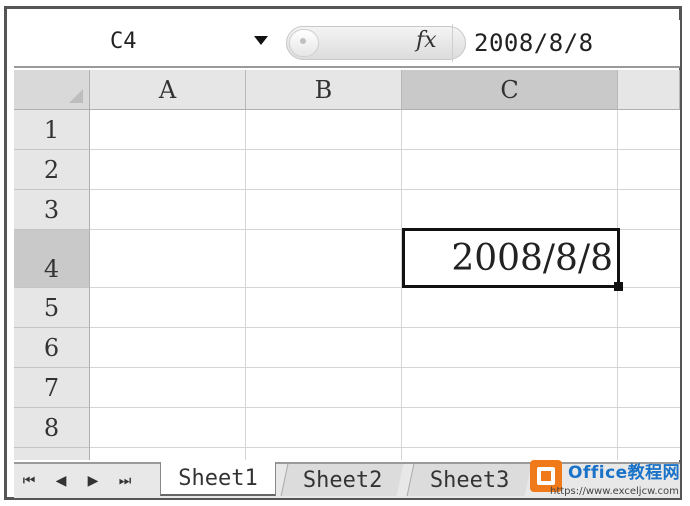 Image resolution: width=690 pixels, height=506 pixels. Describe the element at coordinates (261, 40) in the screenshot. I see `name-box-dropdown-icon` at that location.